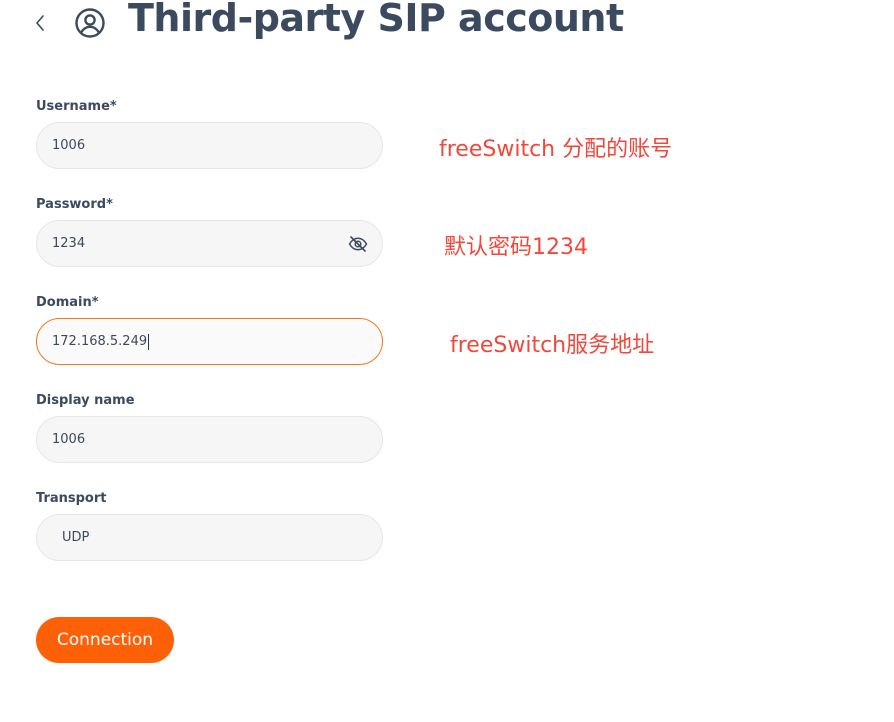 This screenshot has height=722, width=894. I want to click on display-name-field: 1006, so click(209, 439).